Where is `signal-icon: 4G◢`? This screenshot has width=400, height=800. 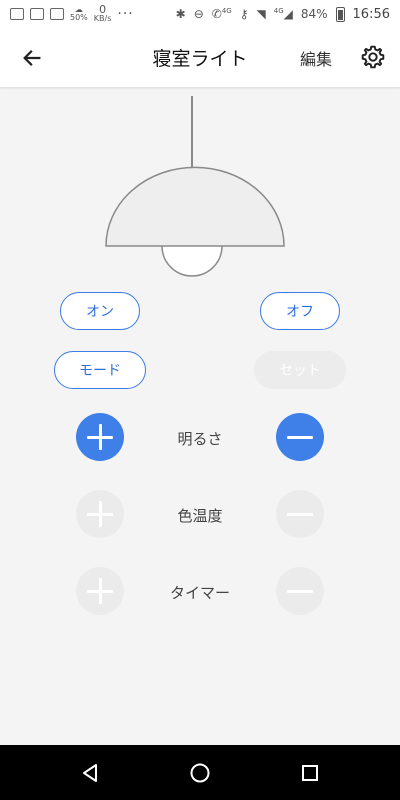 signal-icon: 4G◢ is located at coordinates (283, 14).